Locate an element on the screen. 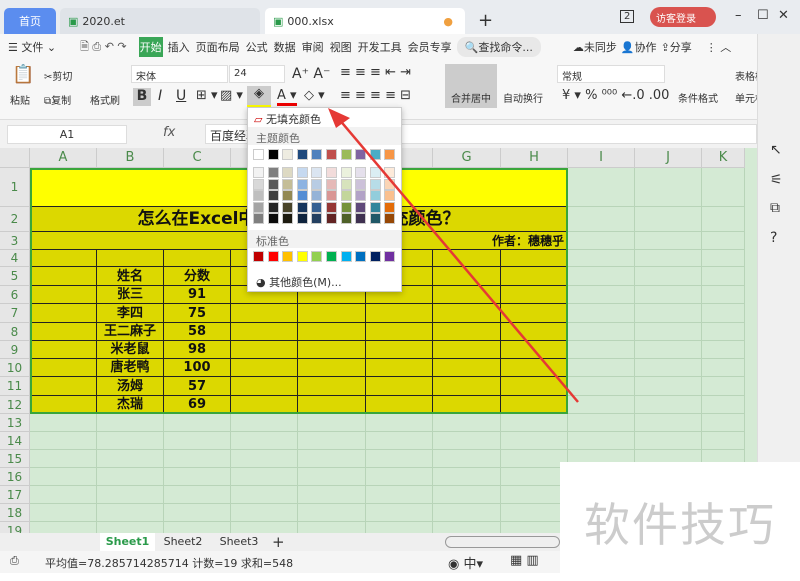 The width and height of the screenshot is (800, 581). row-header-5: 5 is located at coordinates (15, 276).